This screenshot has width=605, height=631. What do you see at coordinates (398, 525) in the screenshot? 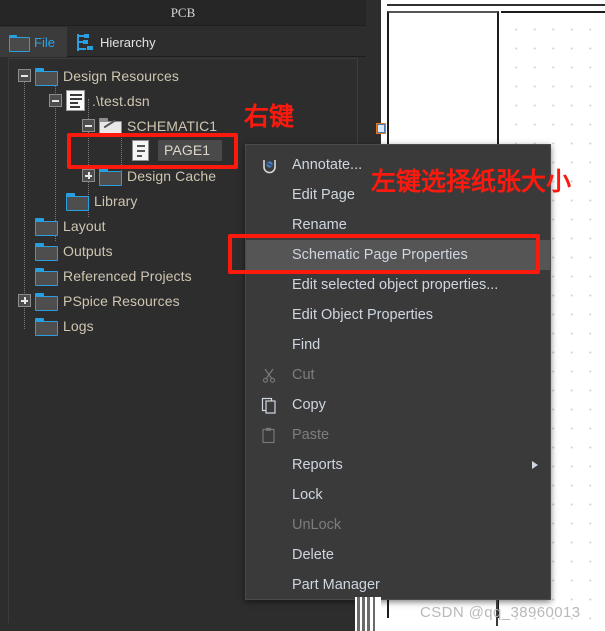
I see `menu-item-unlock: UnLock` at bounding box center [398, 525].